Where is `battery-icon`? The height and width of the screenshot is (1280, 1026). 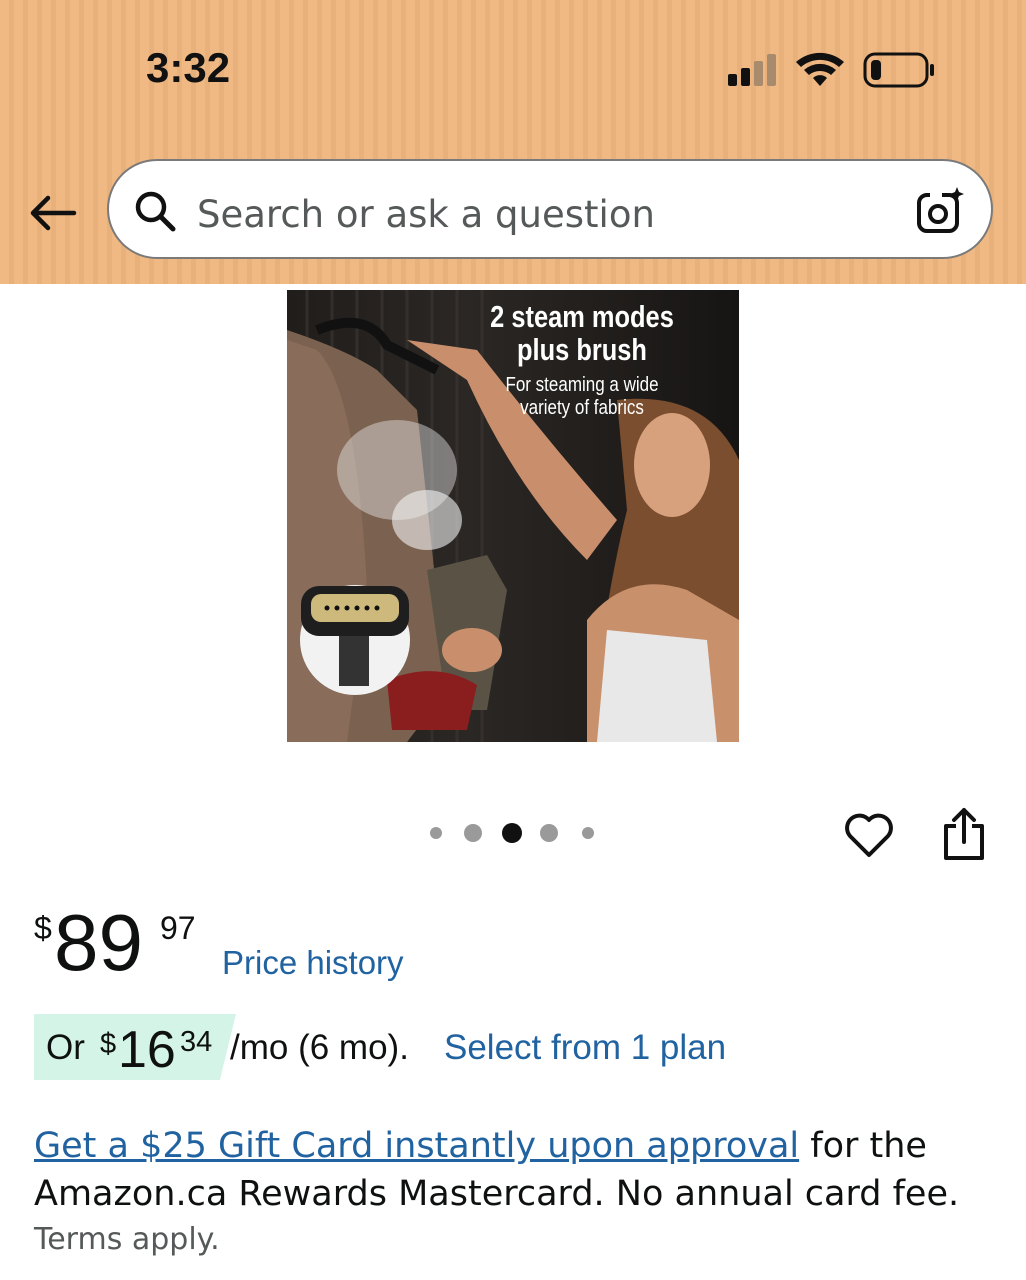
battery-icon is located at coordinates (898, 70).